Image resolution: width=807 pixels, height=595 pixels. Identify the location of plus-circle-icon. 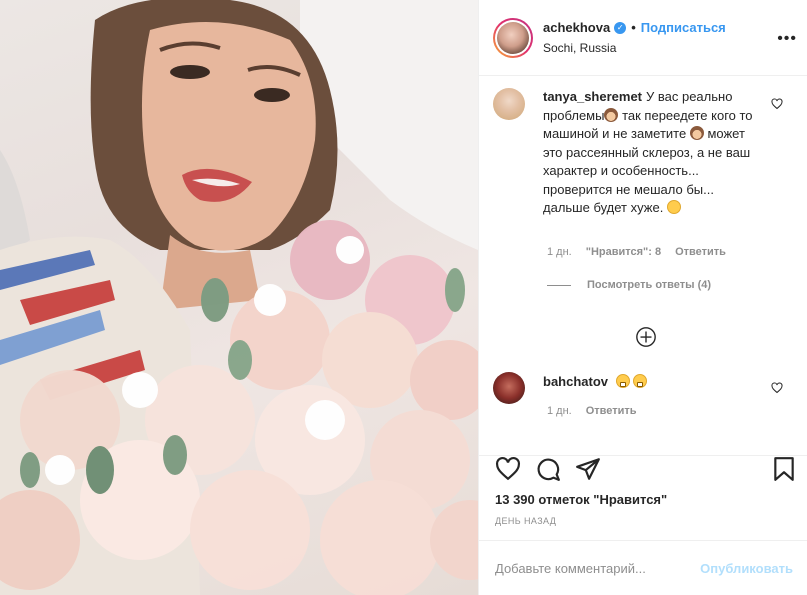
(646, 337).